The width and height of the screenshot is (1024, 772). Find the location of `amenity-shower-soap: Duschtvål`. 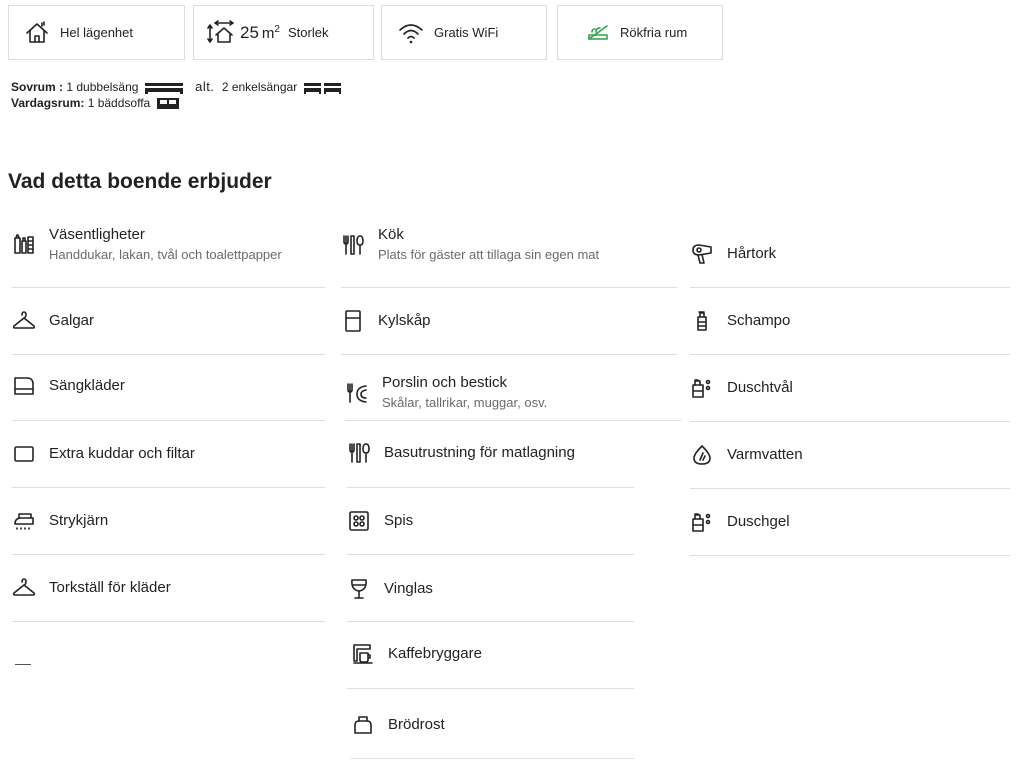

amenity-shower-soap: Duschtvål is located at coordinates (741, 388).